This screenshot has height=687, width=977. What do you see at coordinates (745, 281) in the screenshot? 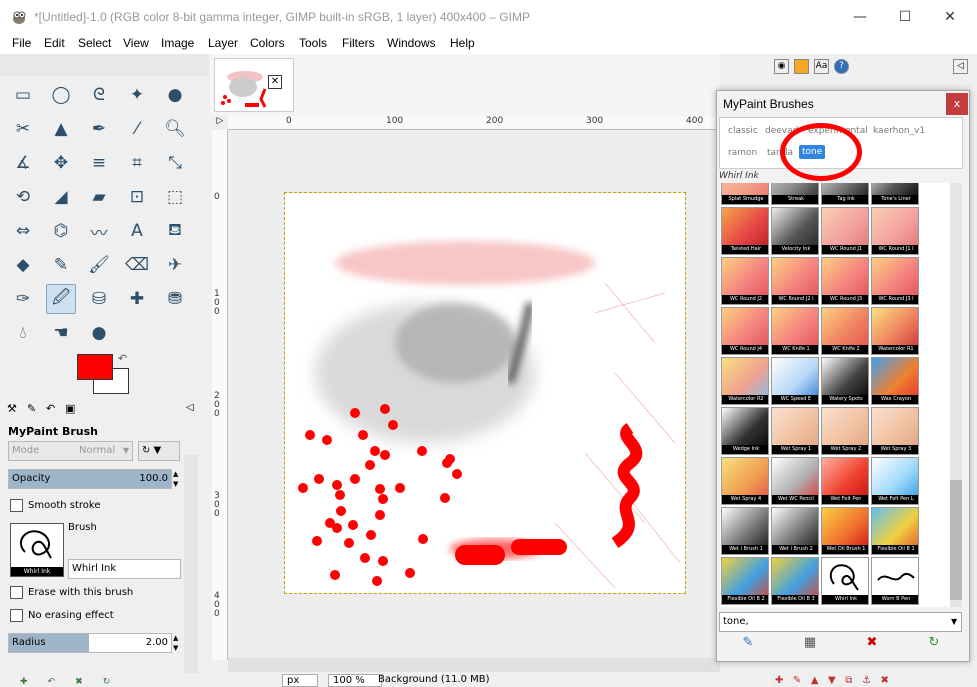
I see `brush-item: WC Round J2` at bounding box center [745, 281].